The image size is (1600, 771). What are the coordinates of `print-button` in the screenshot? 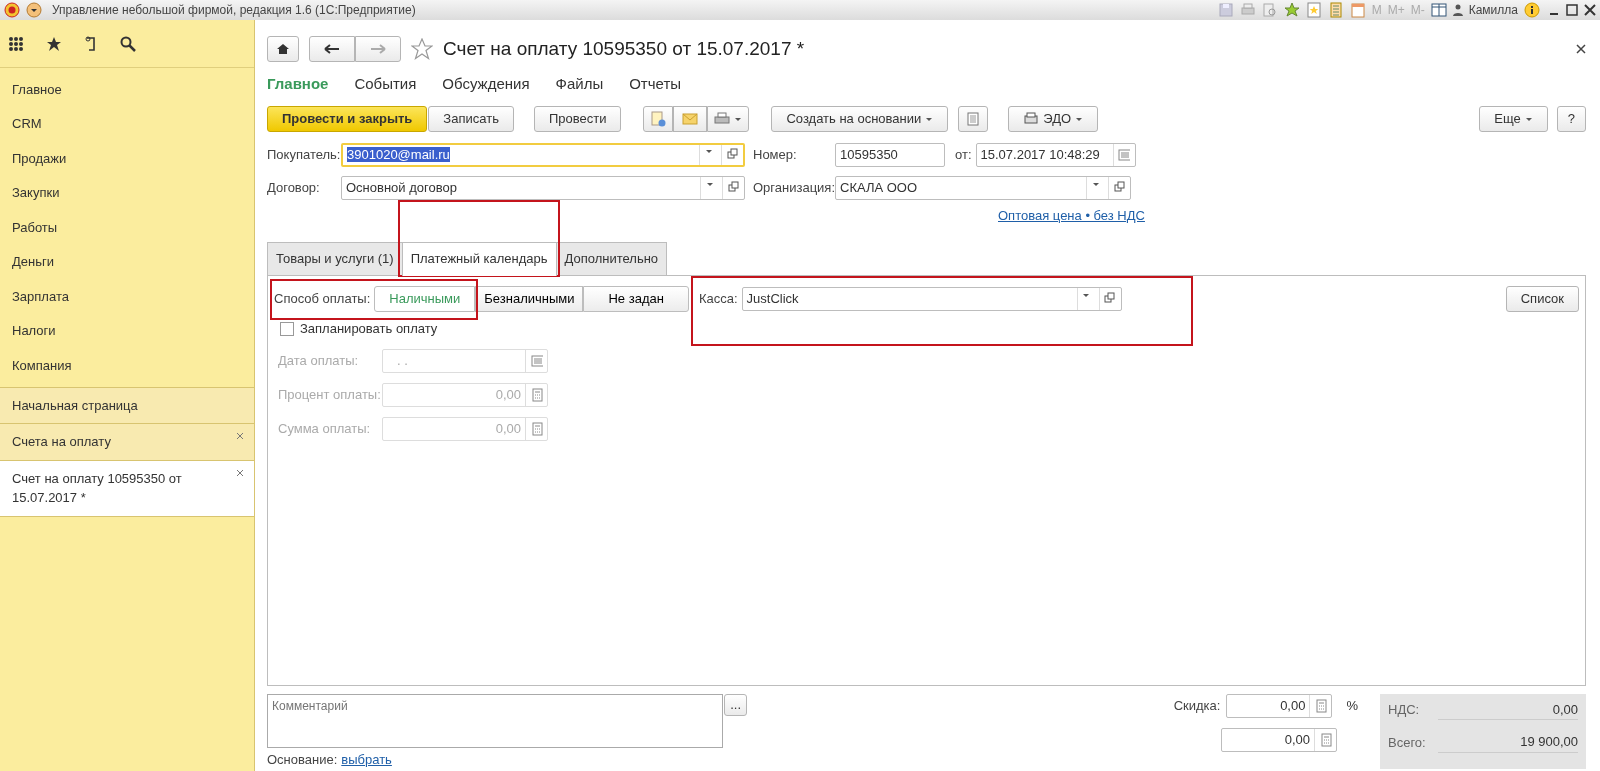 It's located at (728, 119).